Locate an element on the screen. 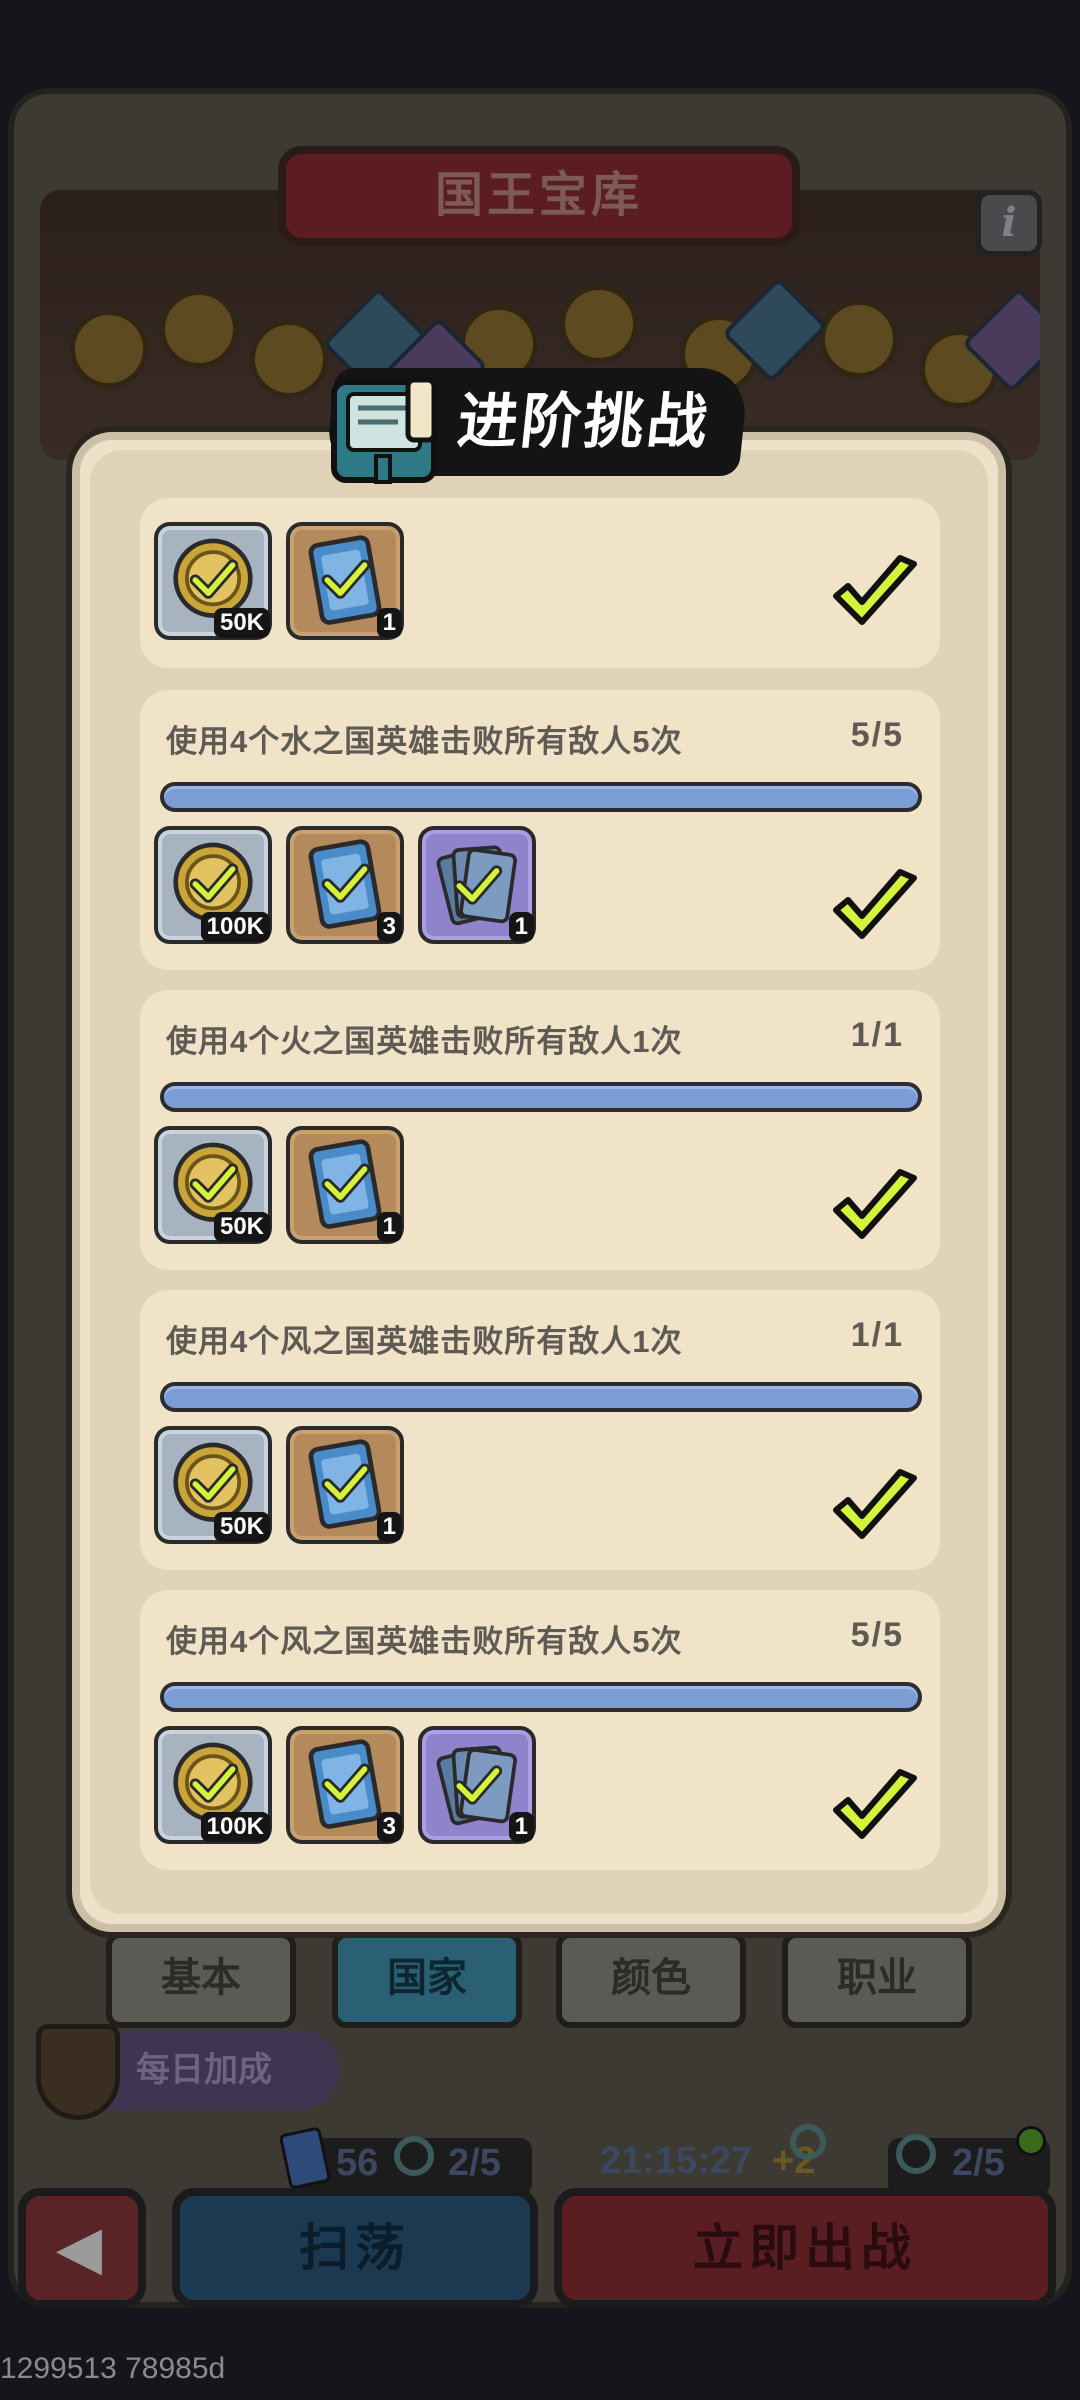  tab-basic: 基本 is located at coordinates (201, 1980).